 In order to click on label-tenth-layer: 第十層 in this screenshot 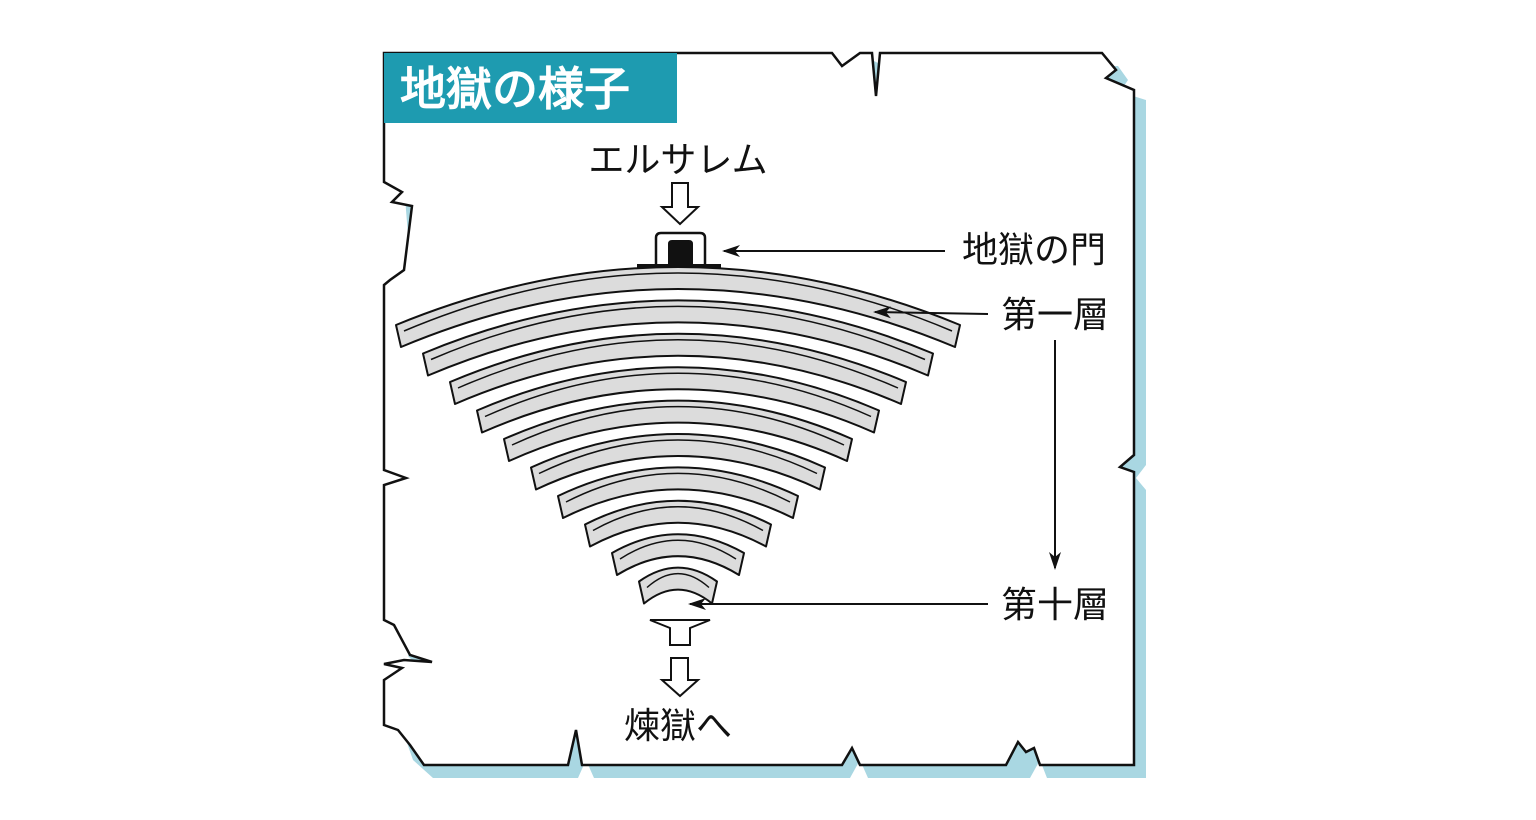, I will do `click(1055, 605)`.